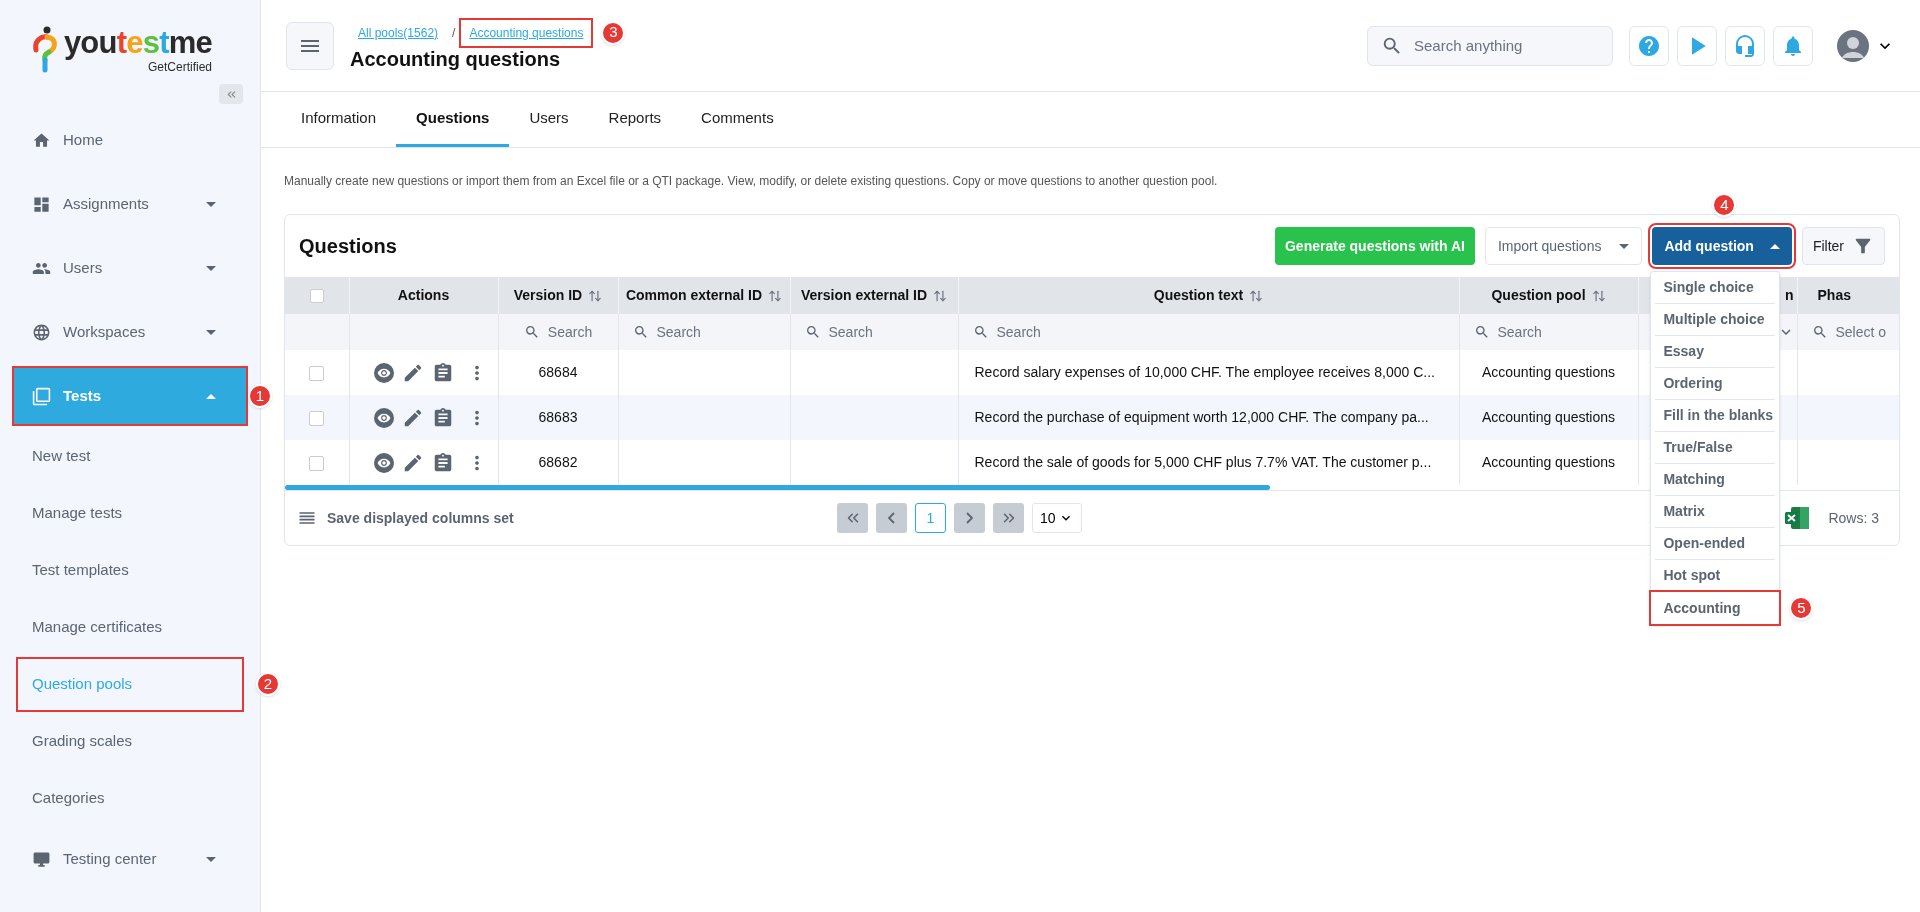 This screenshot has width=1920, height=912. I want to click on horizontal-scrollbar, so click(777, 487).